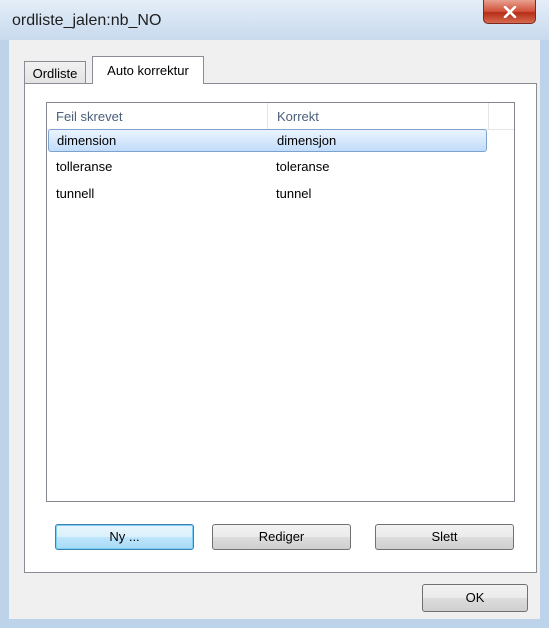 Image resolution: width=549 pixels, height=628 pixels. Describe the element at coordinates (267, 194) in the screenshot. I see `list-item: tunnell tunnel` at that location.